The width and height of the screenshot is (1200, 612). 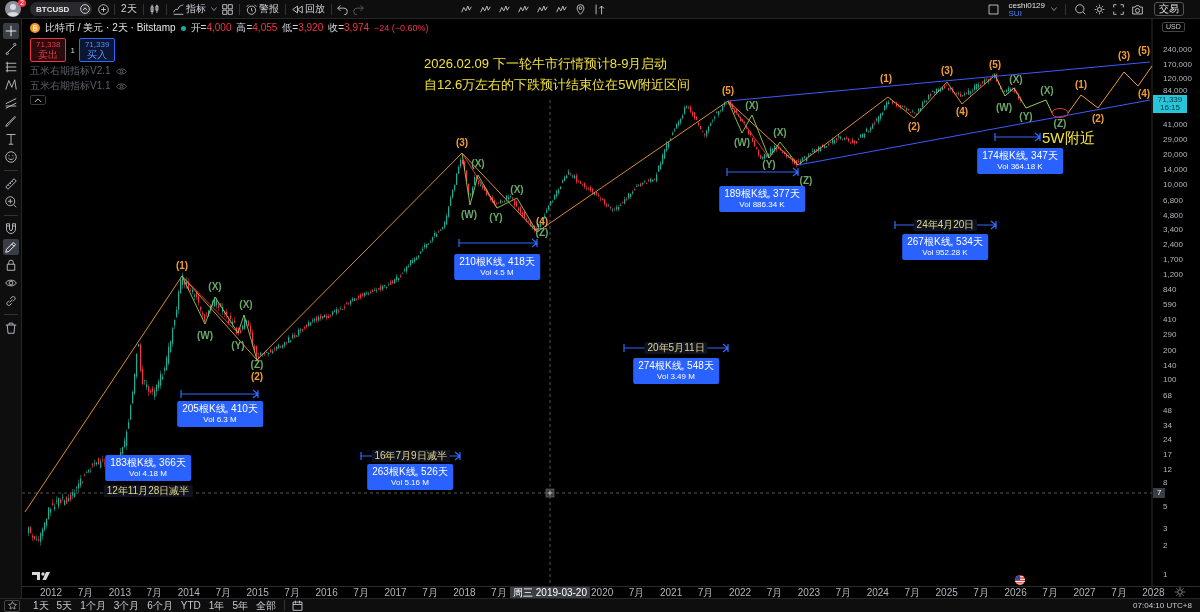 What do you see at coordinates (10, 157) in the screenshot?
I see `emoji-tool-button` at bounding box center [10, 157].